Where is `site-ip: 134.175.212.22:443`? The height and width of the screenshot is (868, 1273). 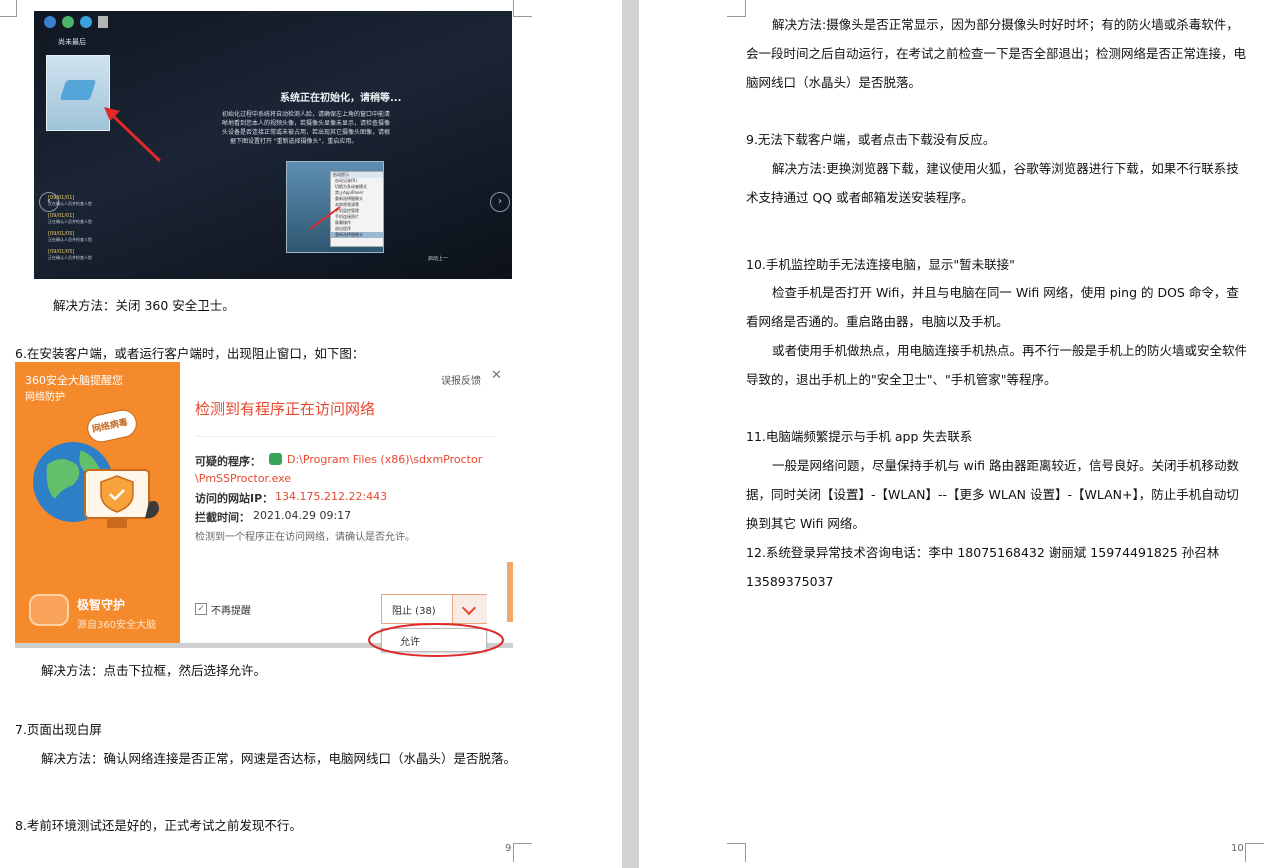 site-ip: 134.175.212.22:443 is located at coordinates (331, 496).